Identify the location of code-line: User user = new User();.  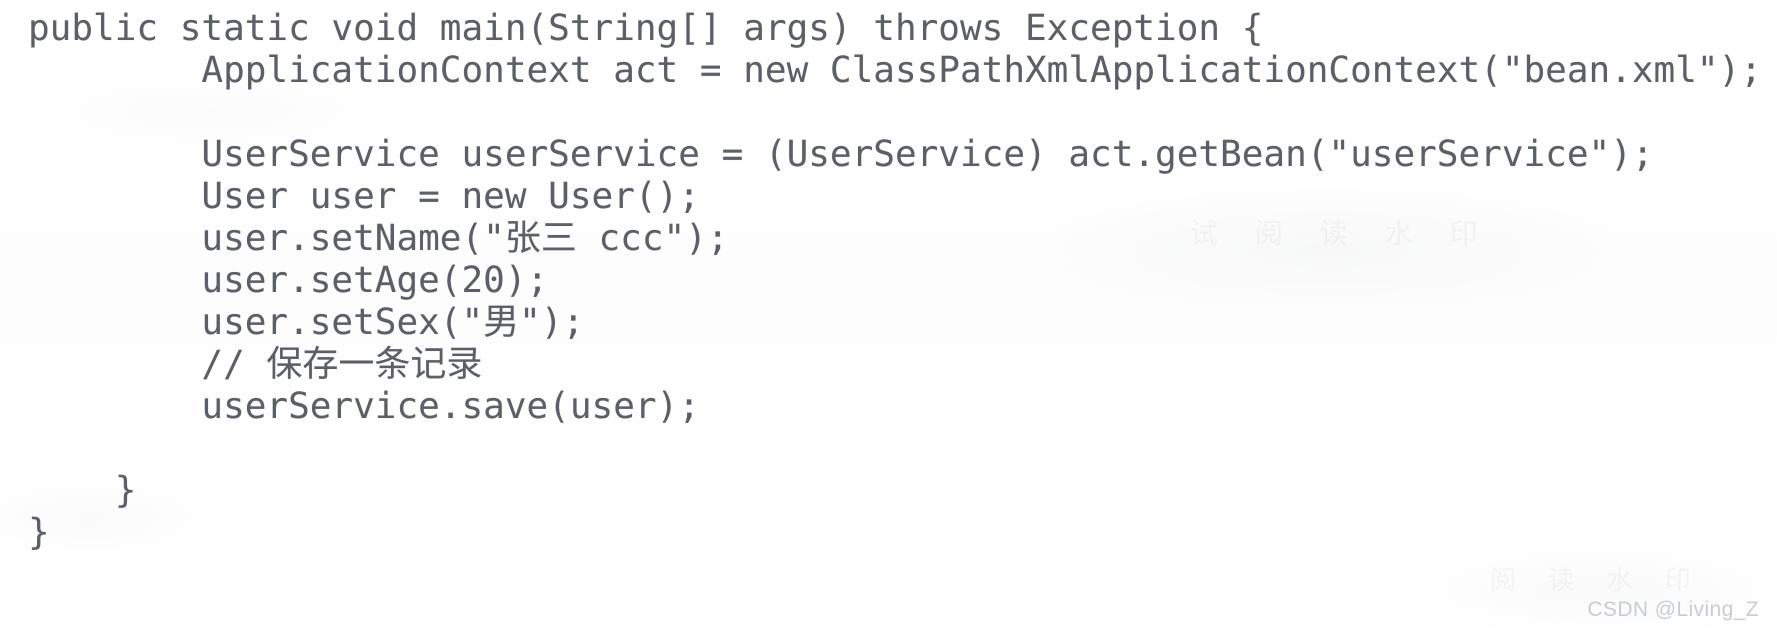
(364, 196).